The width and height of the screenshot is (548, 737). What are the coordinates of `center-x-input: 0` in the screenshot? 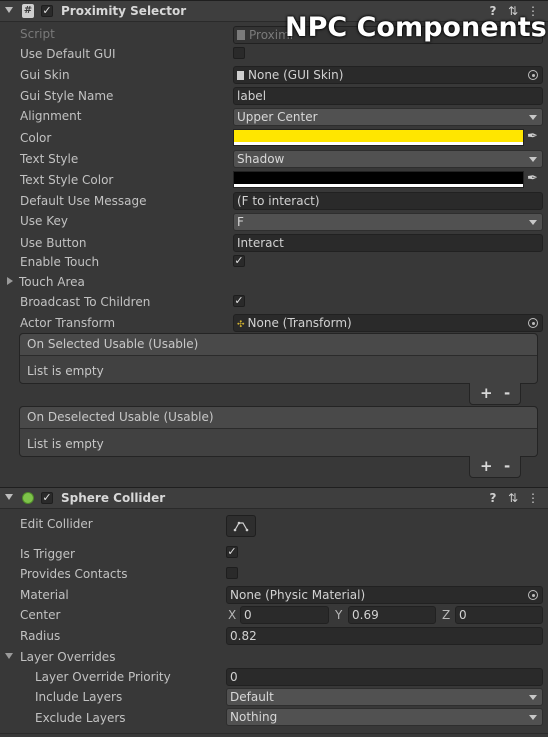 It's located at (284, 615).